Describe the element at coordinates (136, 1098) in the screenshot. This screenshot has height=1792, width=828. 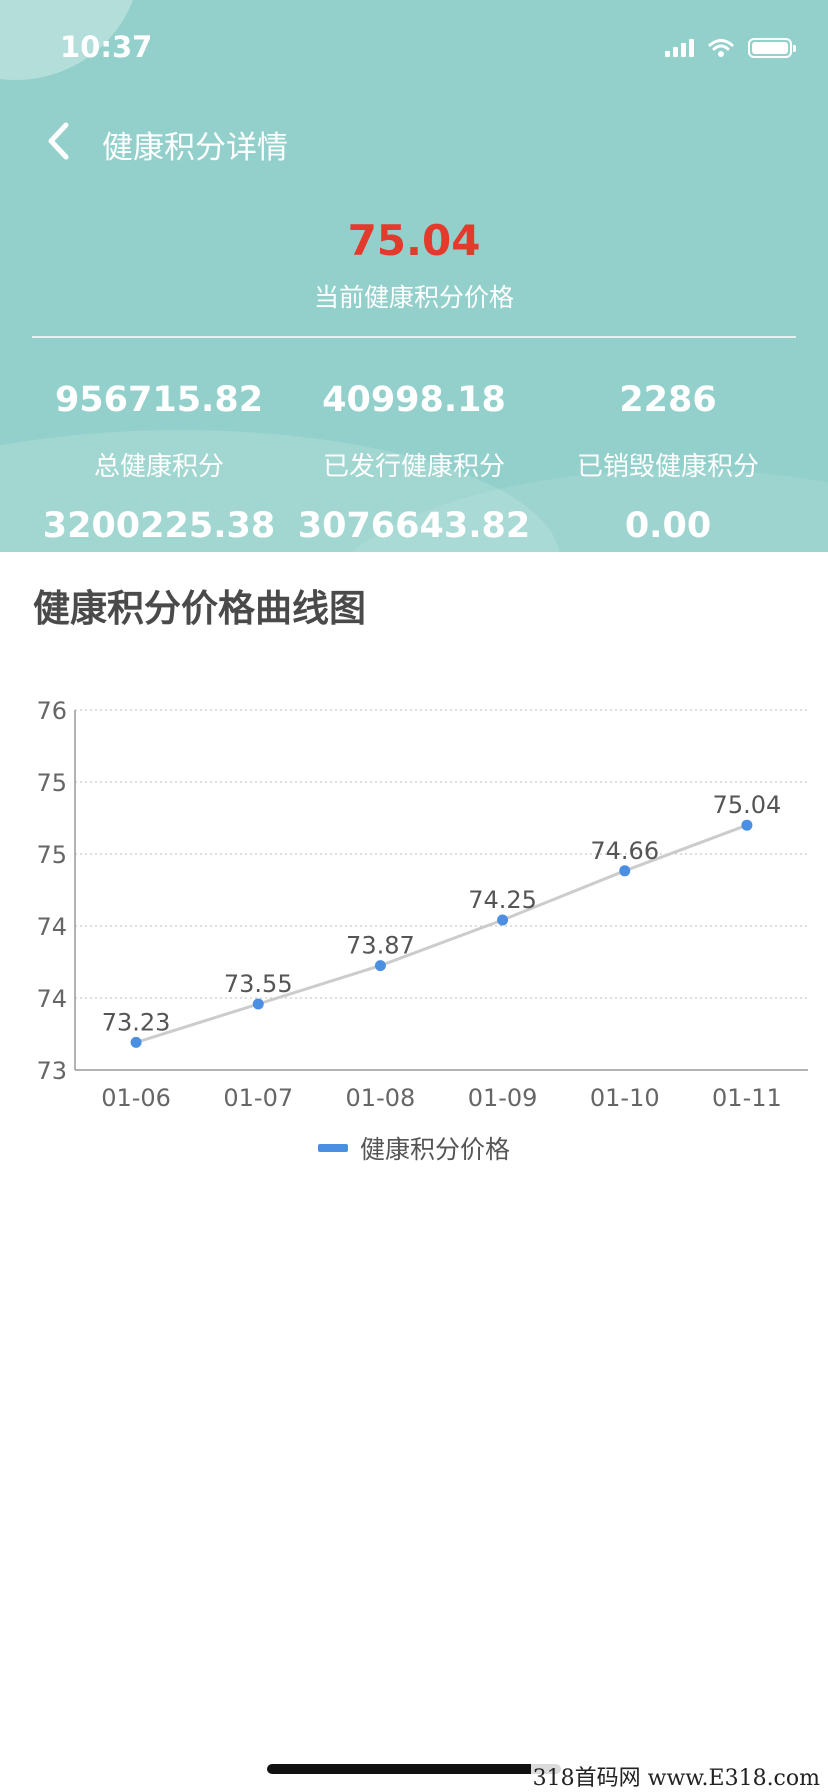
I see `x-tick-label: 01-06` at that location.